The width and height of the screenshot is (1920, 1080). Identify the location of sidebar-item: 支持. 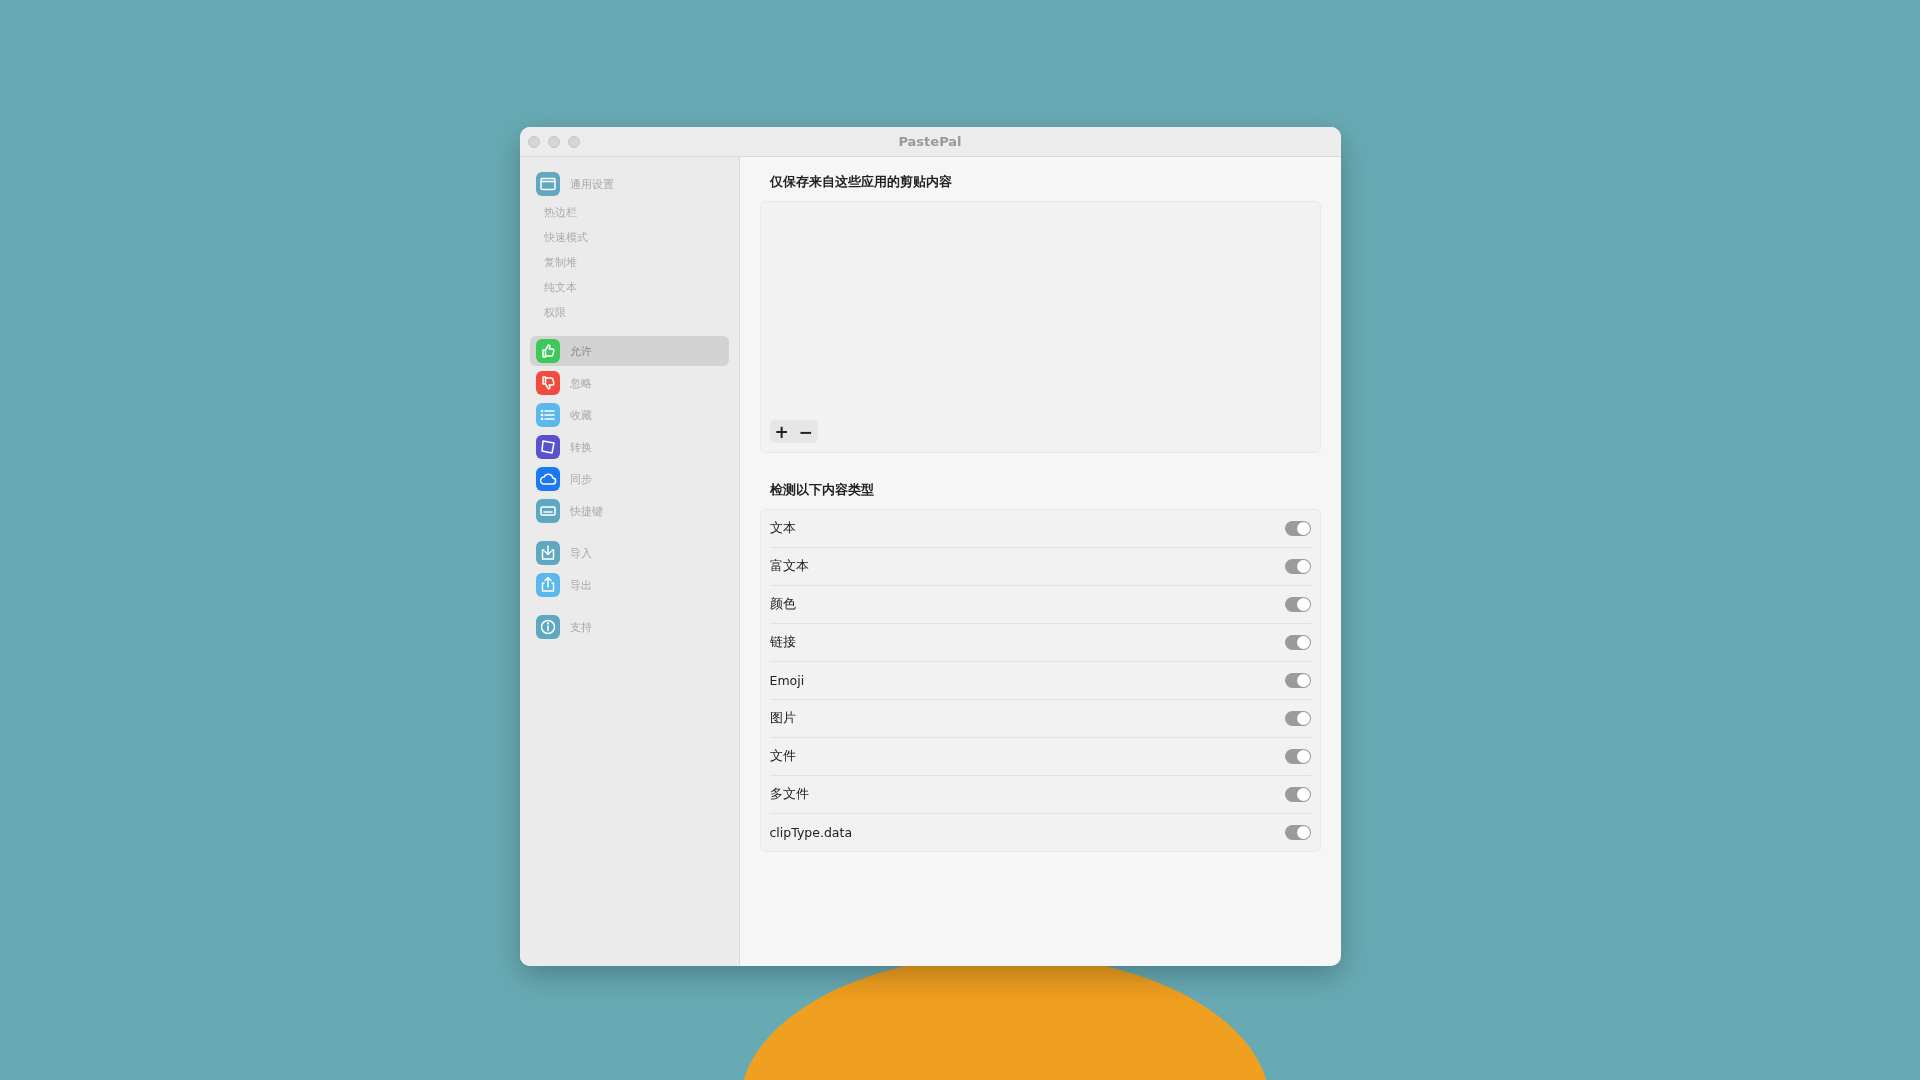
(629, 627).